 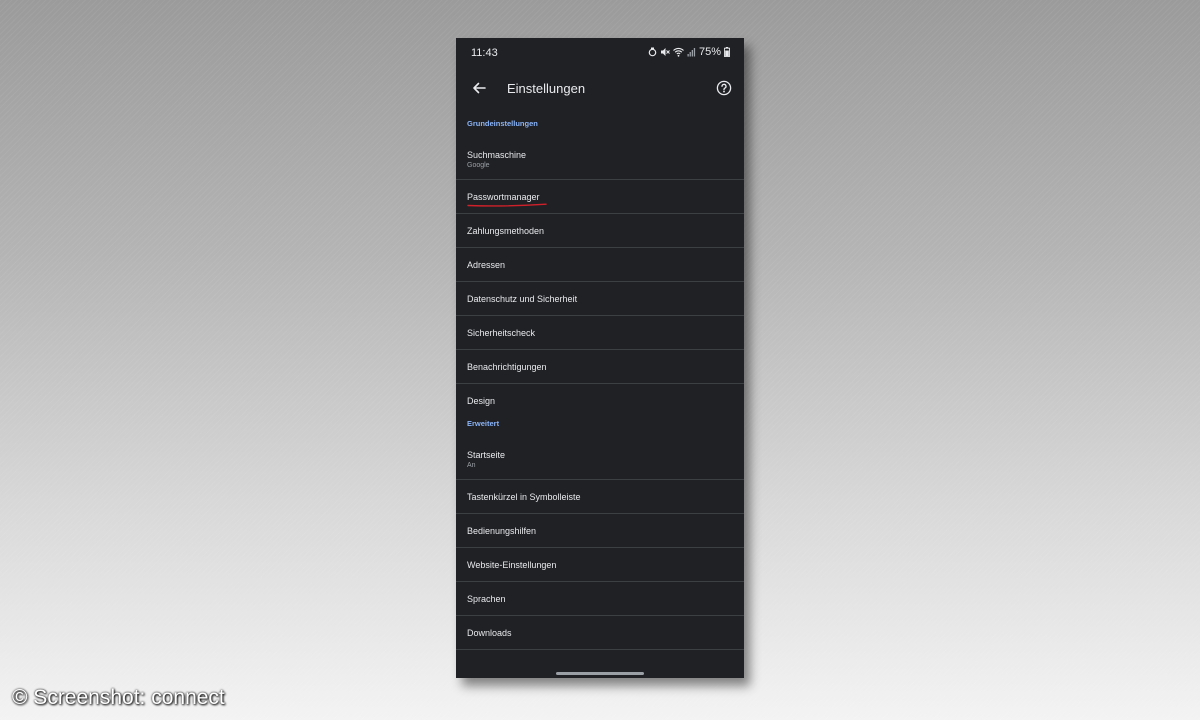 What do you see at coordinates (600, 53) in the screenshot?
I see `status-bar: 11:43 75%` at bounding box center [600, 53].